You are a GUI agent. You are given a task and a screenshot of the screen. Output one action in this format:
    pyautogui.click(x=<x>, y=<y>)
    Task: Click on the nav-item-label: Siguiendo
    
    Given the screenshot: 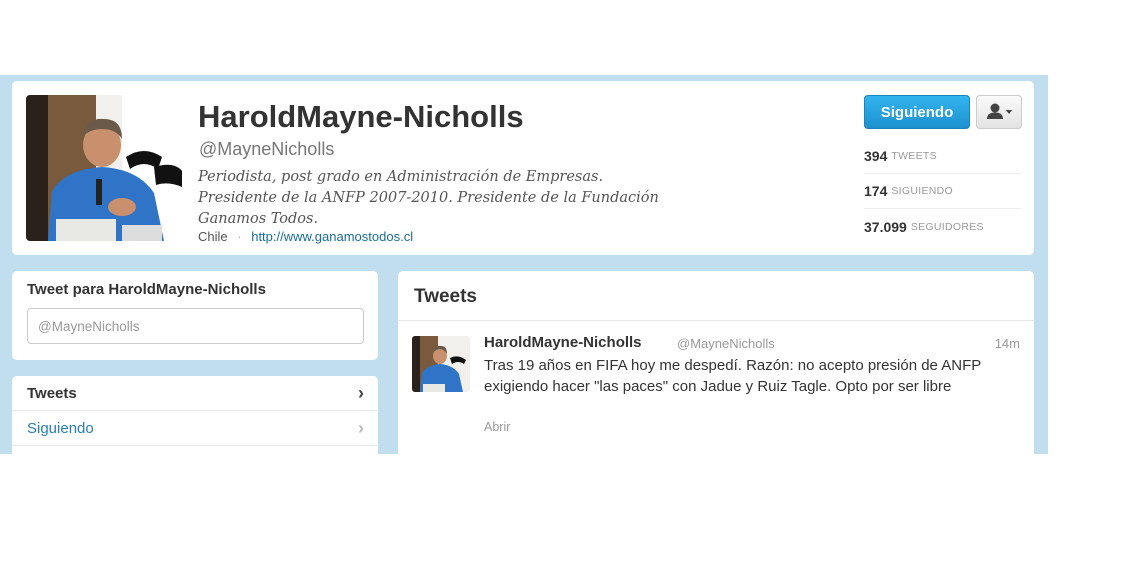 What is the action you would take?
    pyautogui.click(x=60, y=428)
    